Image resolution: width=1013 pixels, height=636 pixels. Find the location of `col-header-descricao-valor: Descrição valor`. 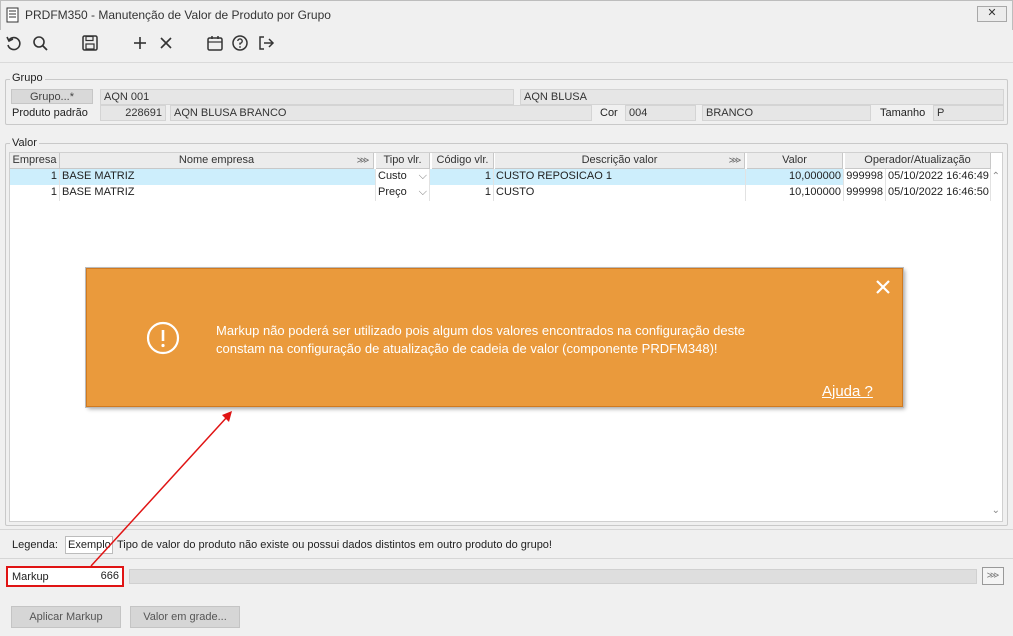

col-header-descricao-valor: Descrição valor is located at coordinates (620, 161).